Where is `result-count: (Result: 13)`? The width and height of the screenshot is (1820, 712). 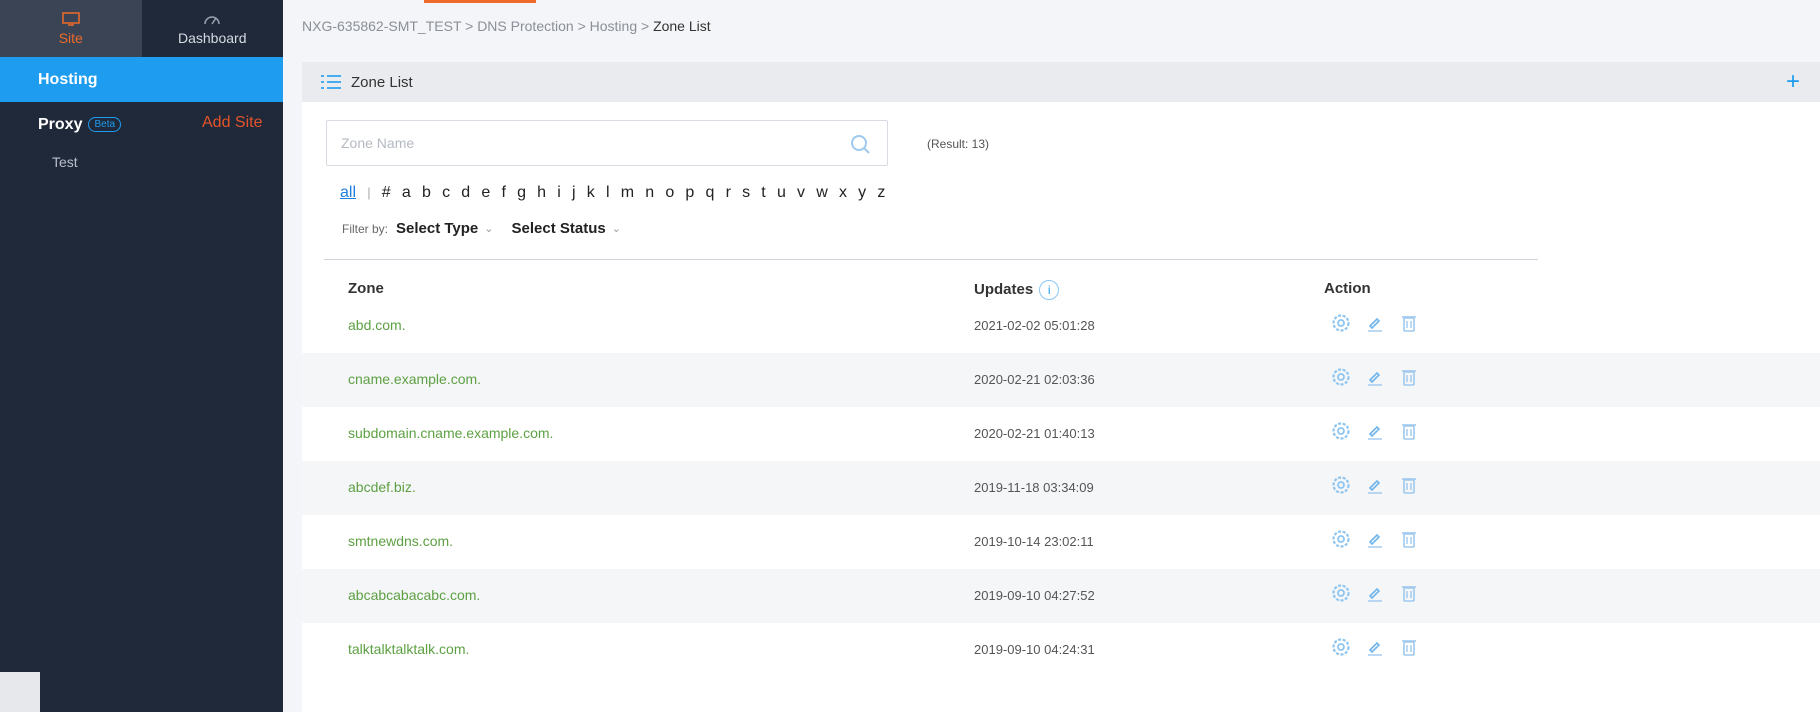 result-count: (Result: 13) is located at coordinates (958, 144).